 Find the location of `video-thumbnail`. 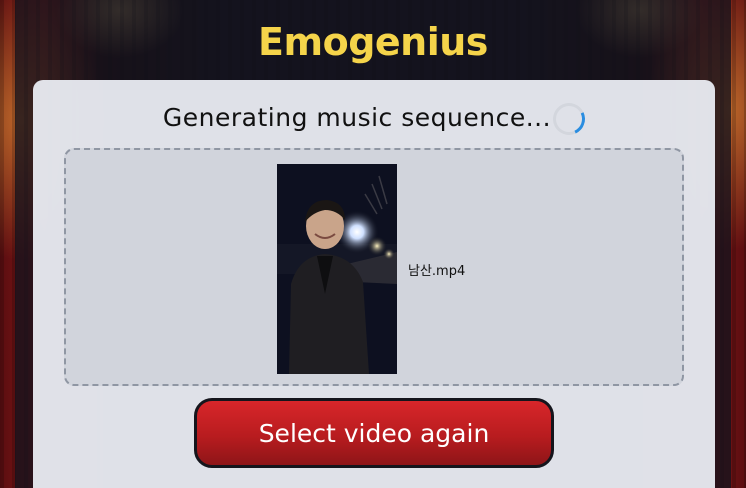

video-thumbnail is located at coordinates (337, 269).